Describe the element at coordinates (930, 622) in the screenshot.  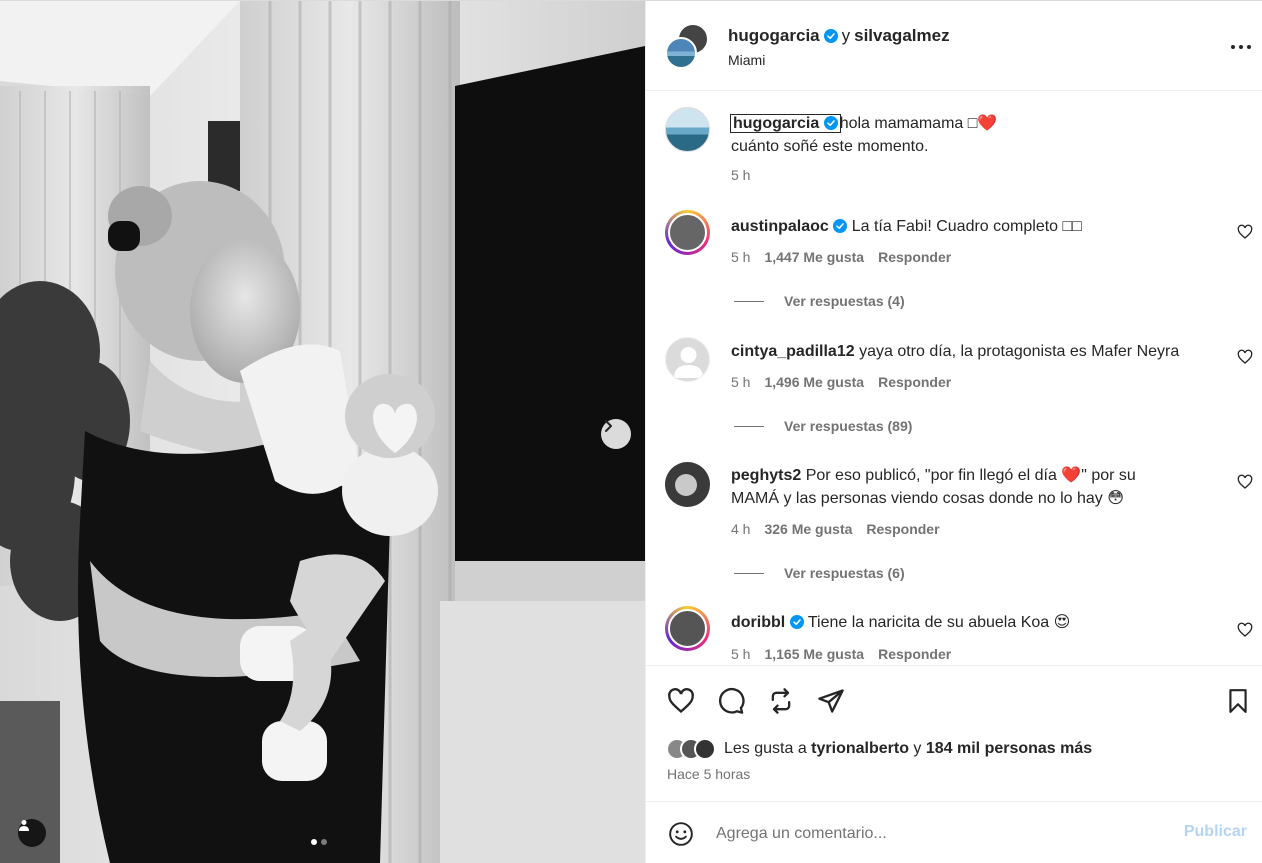
I see `comment-body: Tiene la naricita de su abuela Koa` at that location.